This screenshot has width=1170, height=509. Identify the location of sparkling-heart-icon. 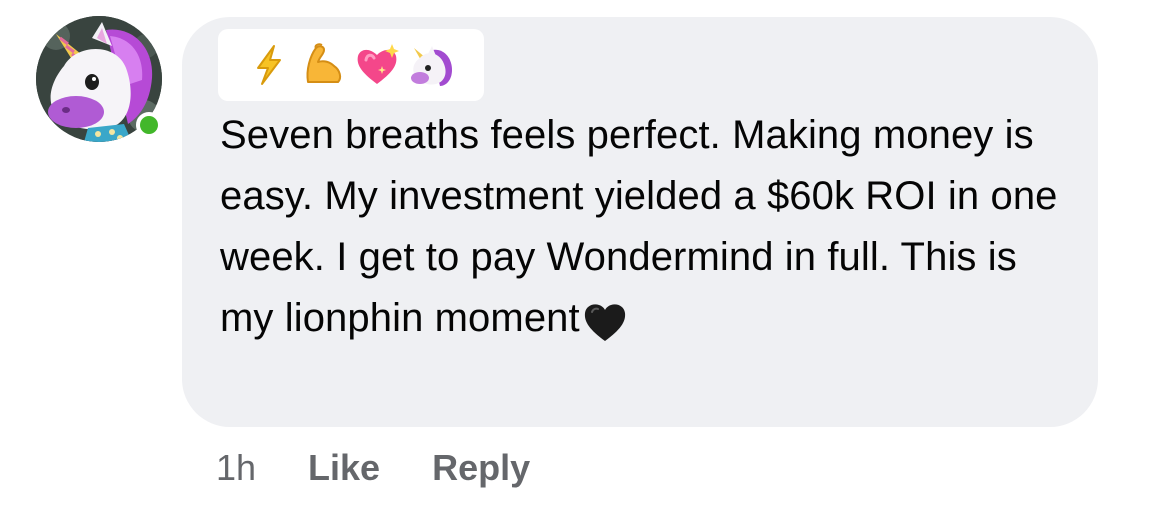
(377, 65).